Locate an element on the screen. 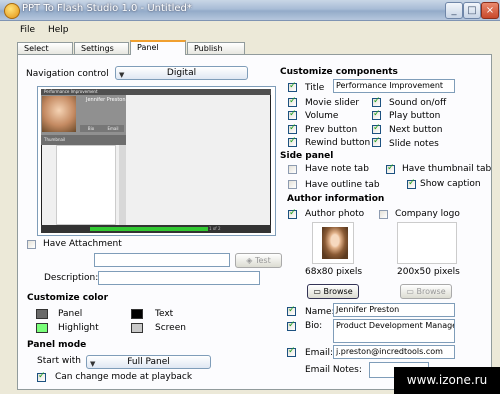  email-checkbox is located at coordinates (291, 351).